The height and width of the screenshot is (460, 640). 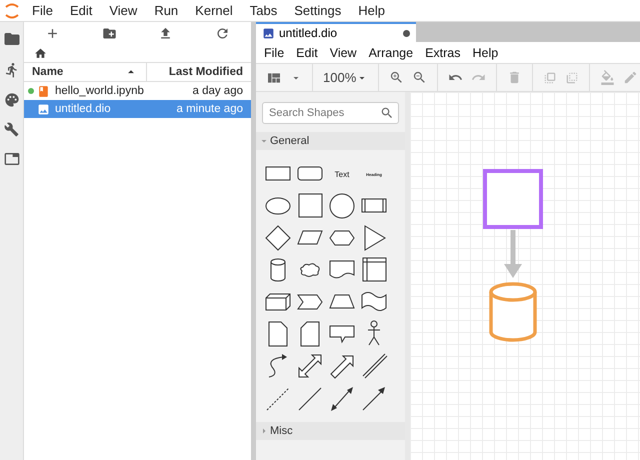 What do you see at coordinates (308, 33) in the screenshot?
I see `tab-title: untitled.dio` at bounding box center [308, 33].